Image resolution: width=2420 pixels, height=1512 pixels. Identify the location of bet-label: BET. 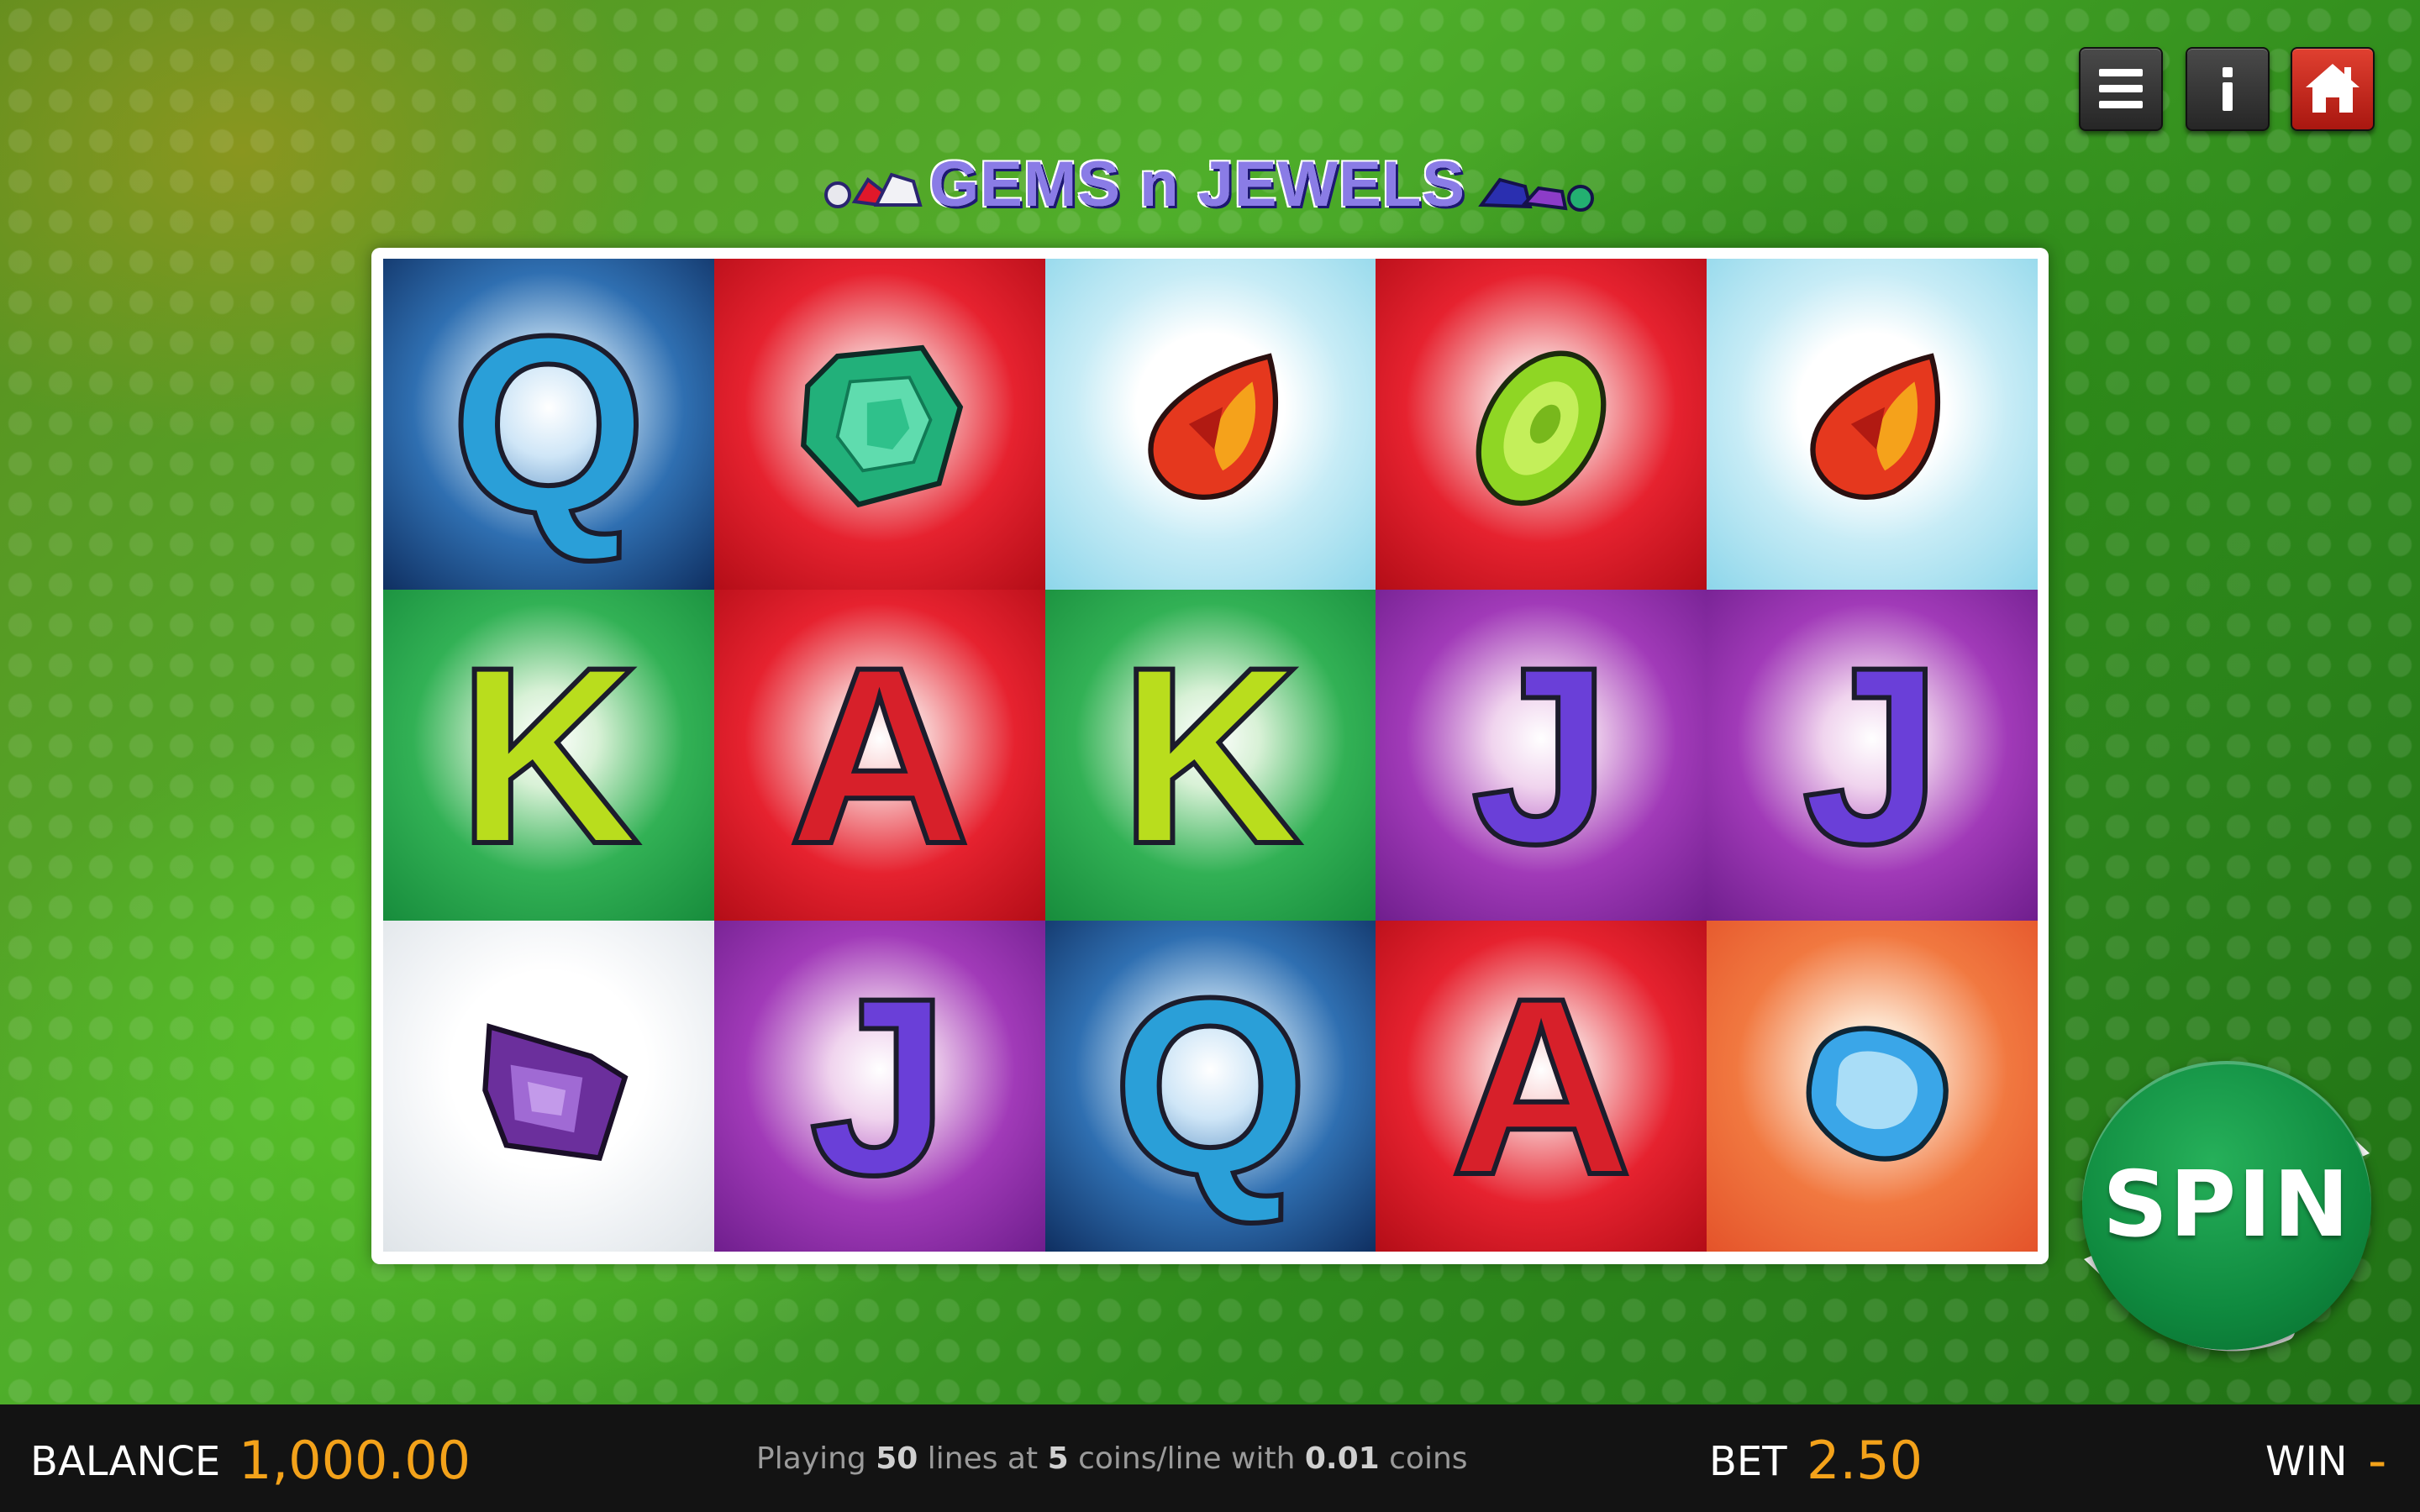
(1748, 1461).